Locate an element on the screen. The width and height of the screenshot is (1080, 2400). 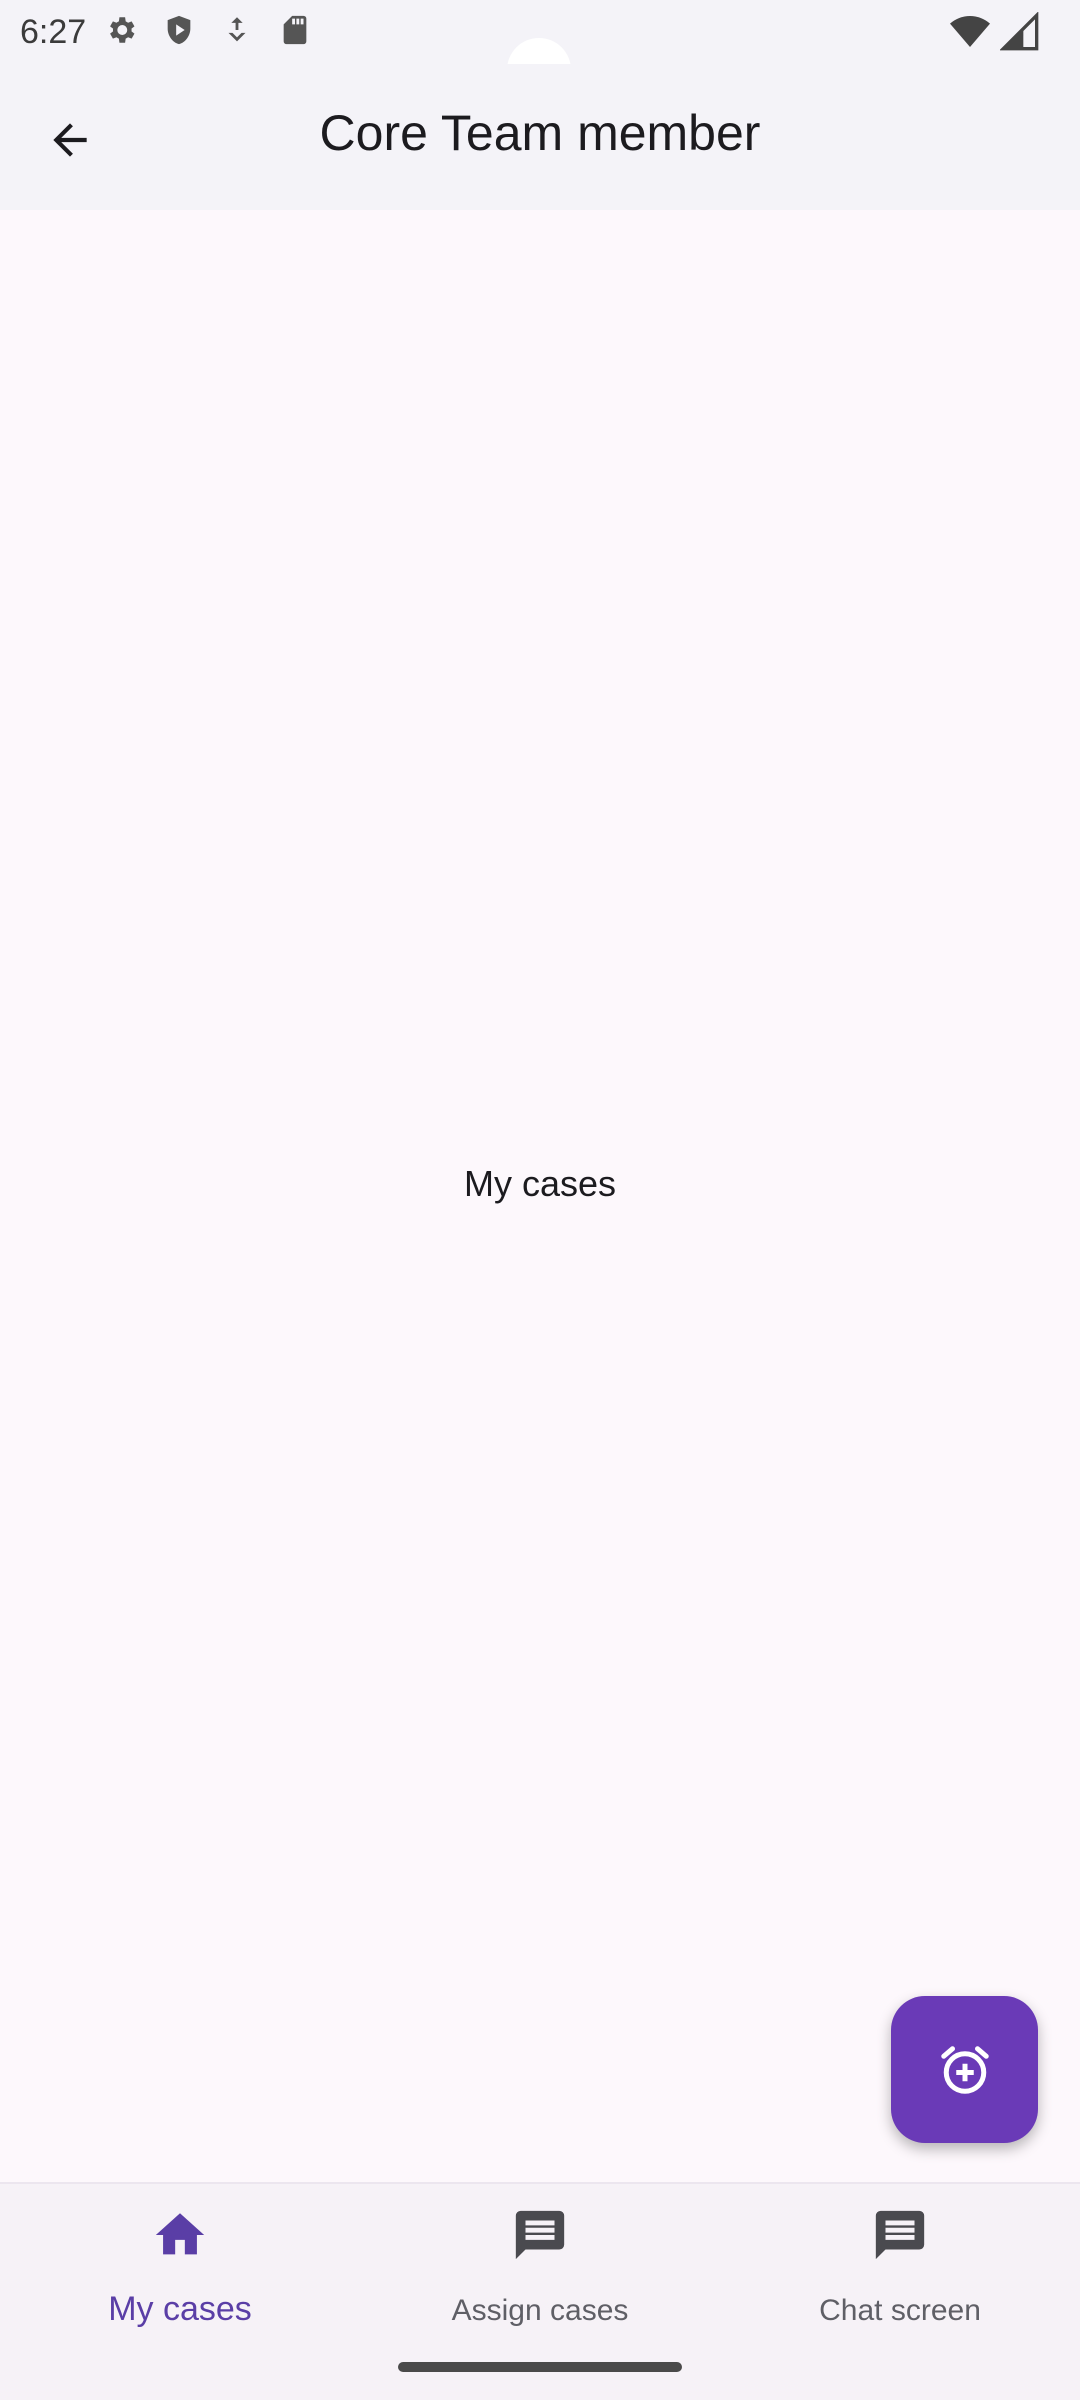
wifi-icon is located at coordinates (970, 34).